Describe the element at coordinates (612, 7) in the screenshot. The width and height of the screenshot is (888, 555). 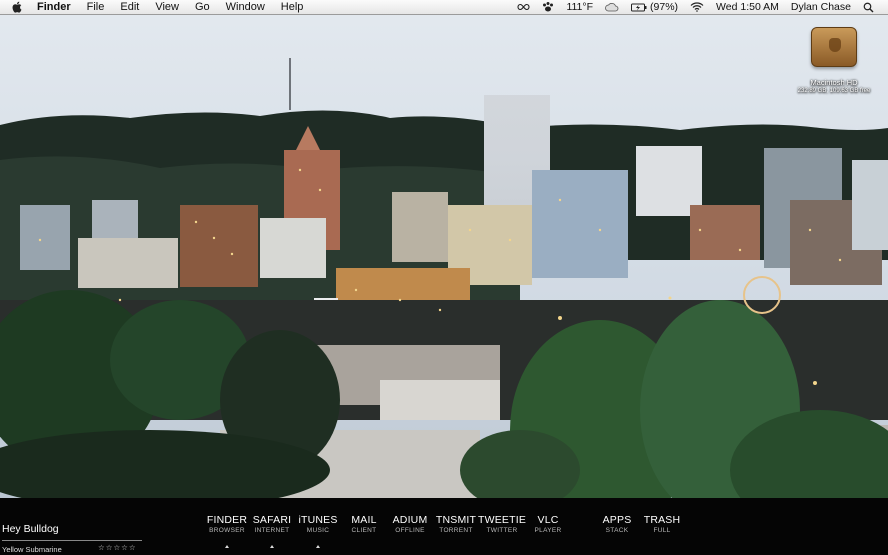
I see `cloud-icon` at that location.